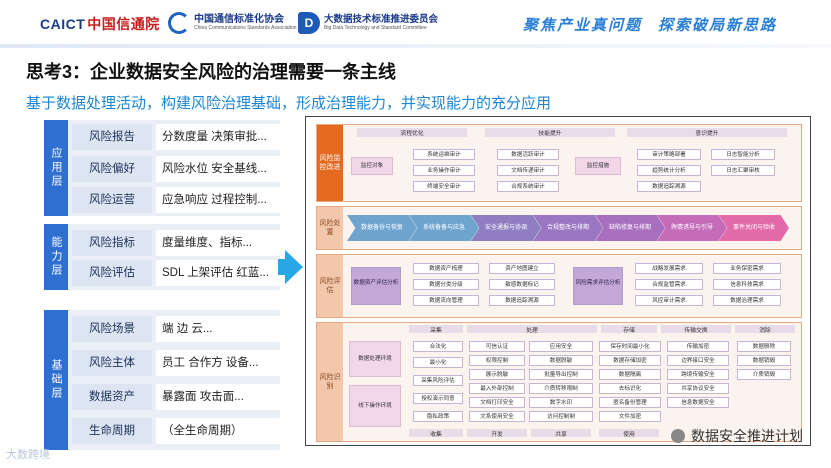  Describe the element at coordinates (650, 25) in the screenshot. I see `slogan: 聚焦产业真问题 探索破局新思路` at that location.